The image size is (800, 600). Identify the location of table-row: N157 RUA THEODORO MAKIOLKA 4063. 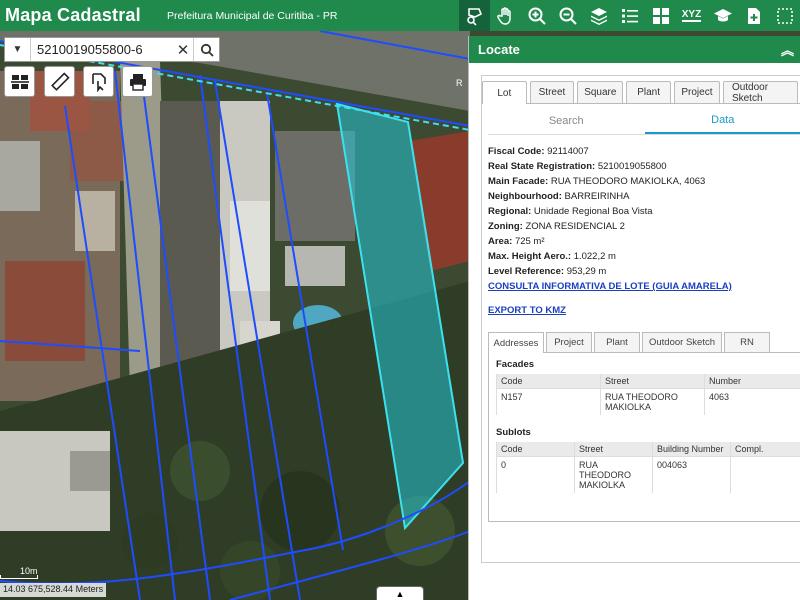
(648, 401).